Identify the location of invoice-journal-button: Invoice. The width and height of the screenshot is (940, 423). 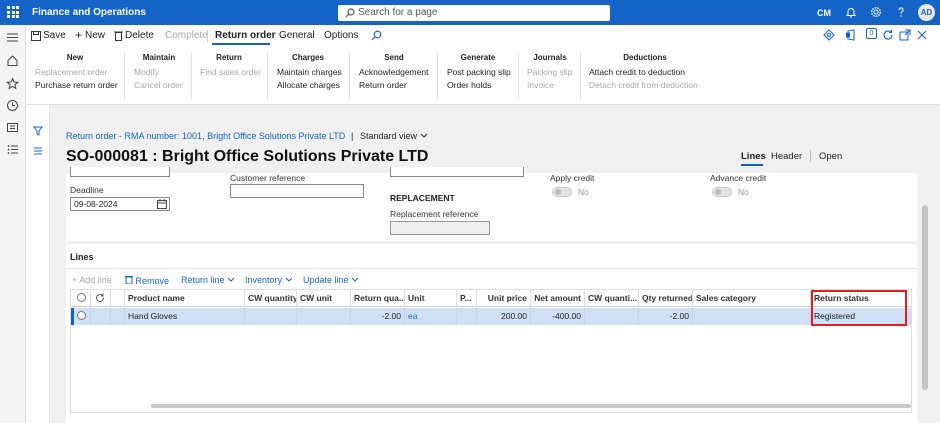
(540, 85).